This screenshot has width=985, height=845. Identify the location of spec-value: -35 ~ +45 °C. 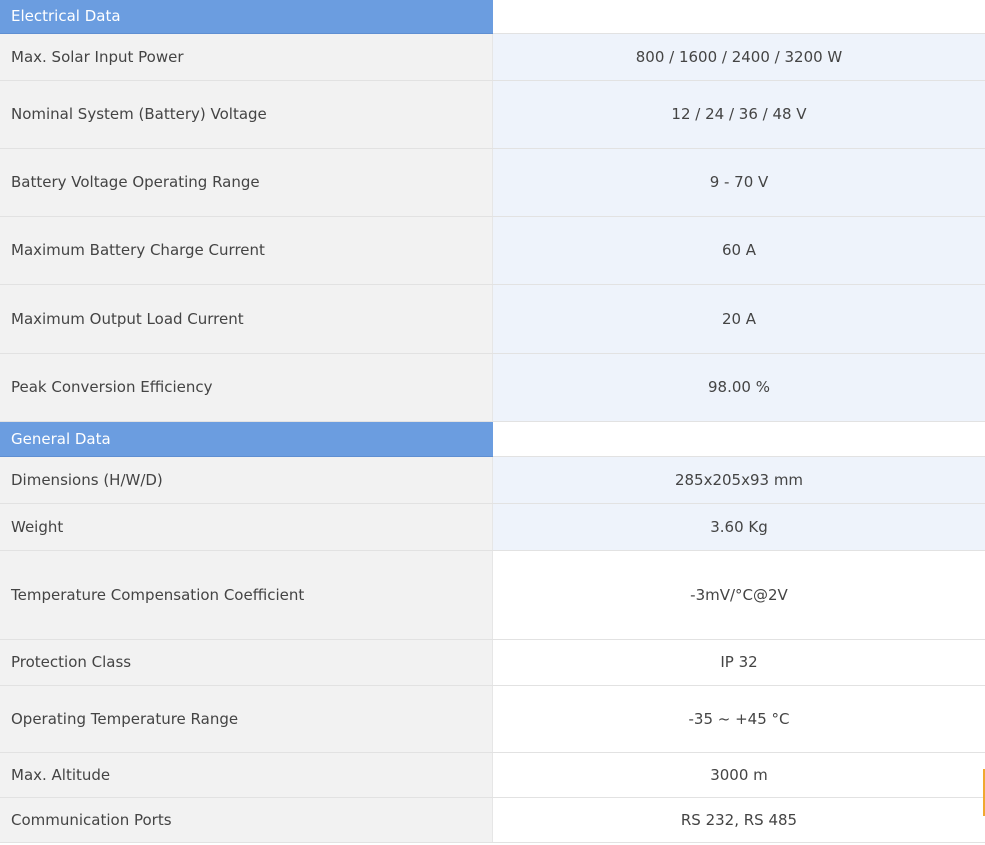
(738, 719).